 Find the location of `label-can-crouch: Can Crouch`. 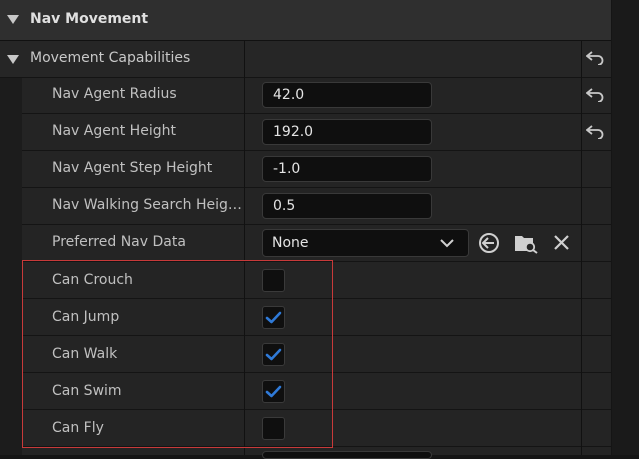

label-can-crouch: Can Crouch is located at coordinates (92, 280).